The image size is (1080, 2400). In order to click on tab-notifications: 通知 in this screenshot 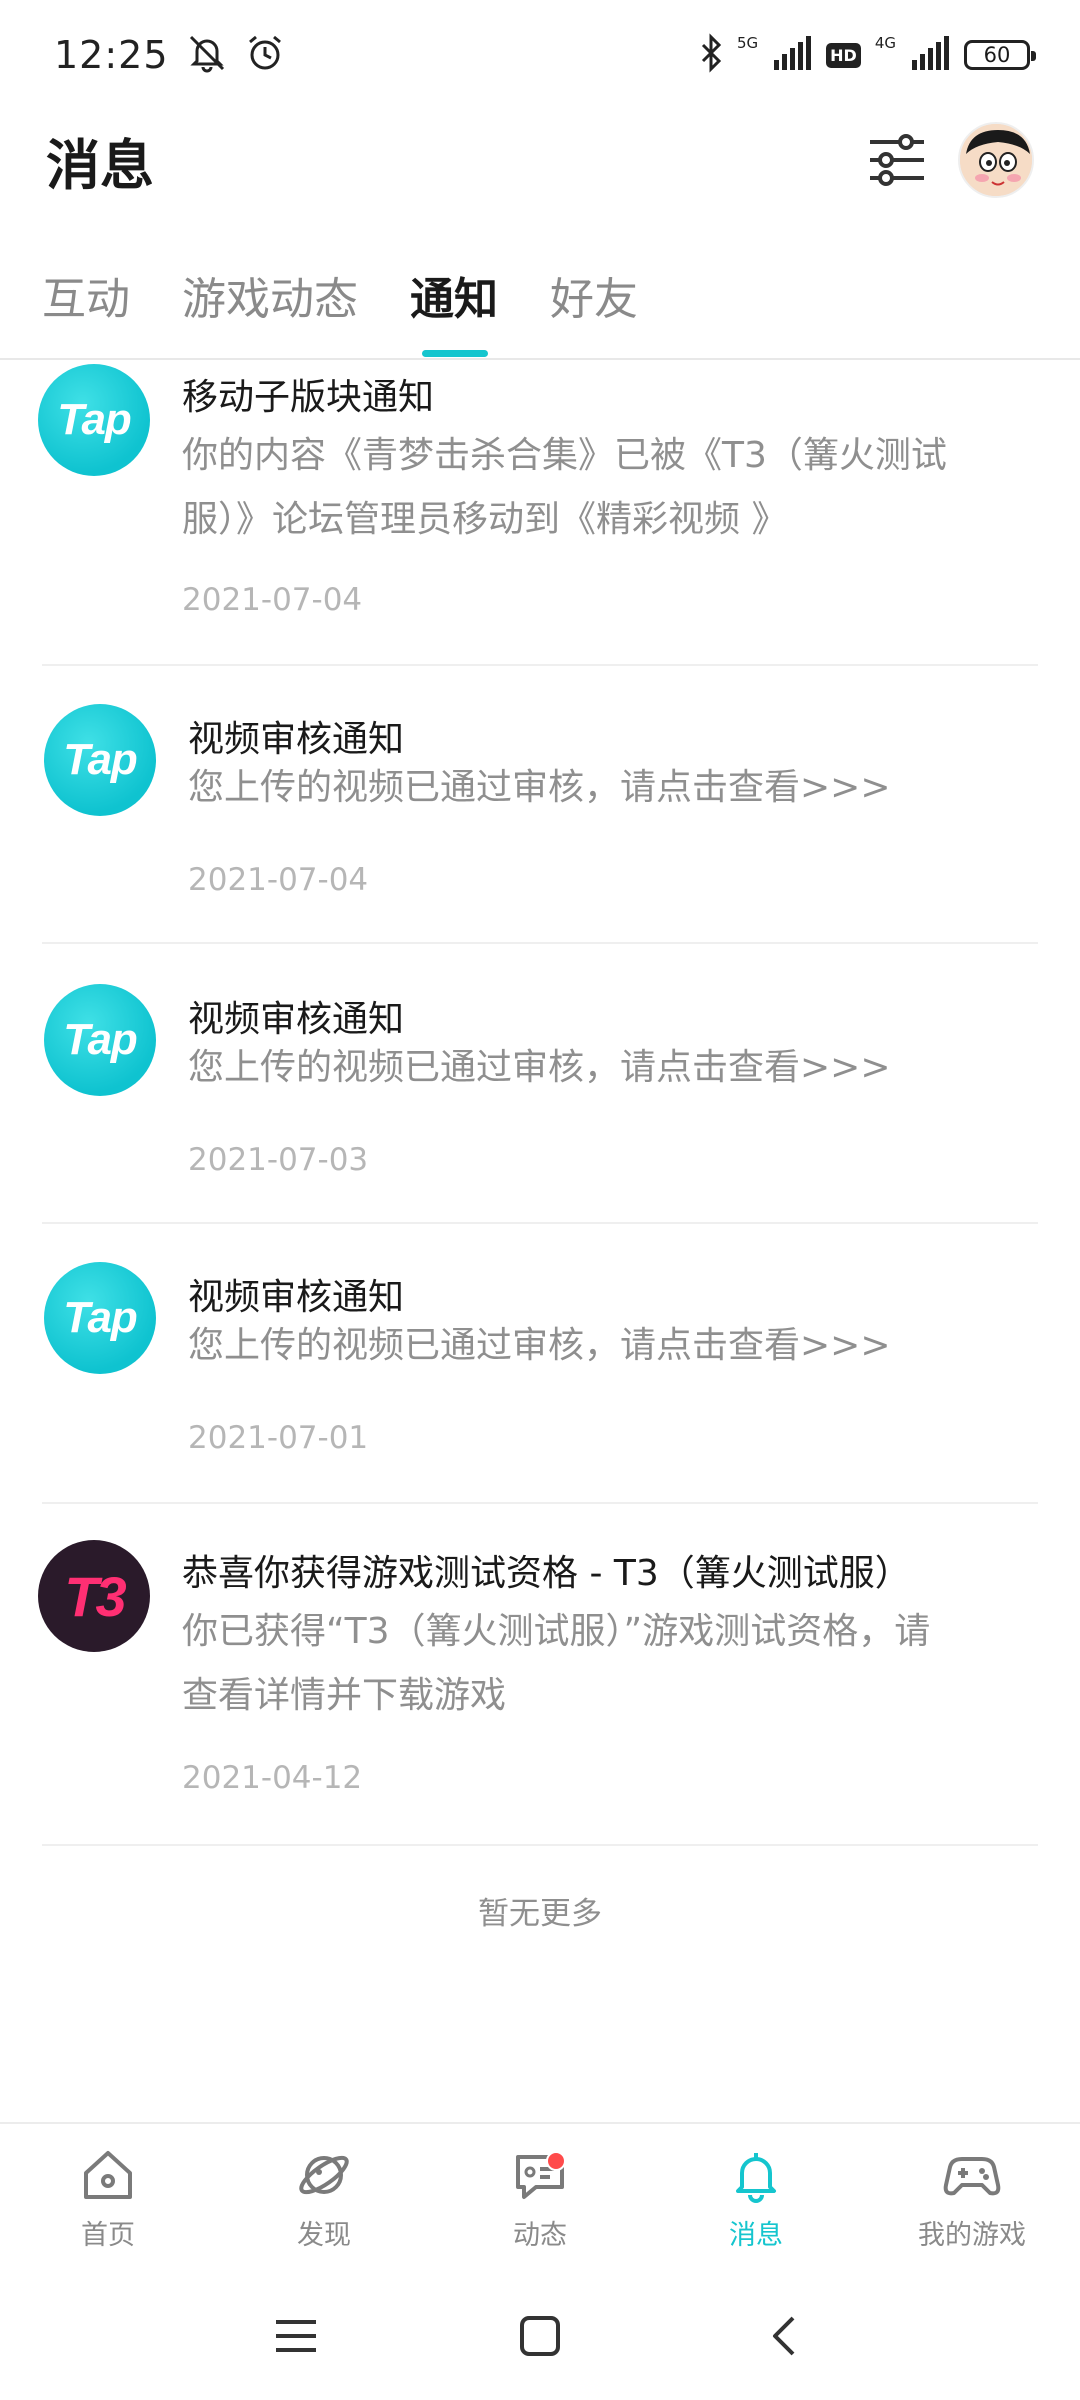, I will do `click(454, 300)`.